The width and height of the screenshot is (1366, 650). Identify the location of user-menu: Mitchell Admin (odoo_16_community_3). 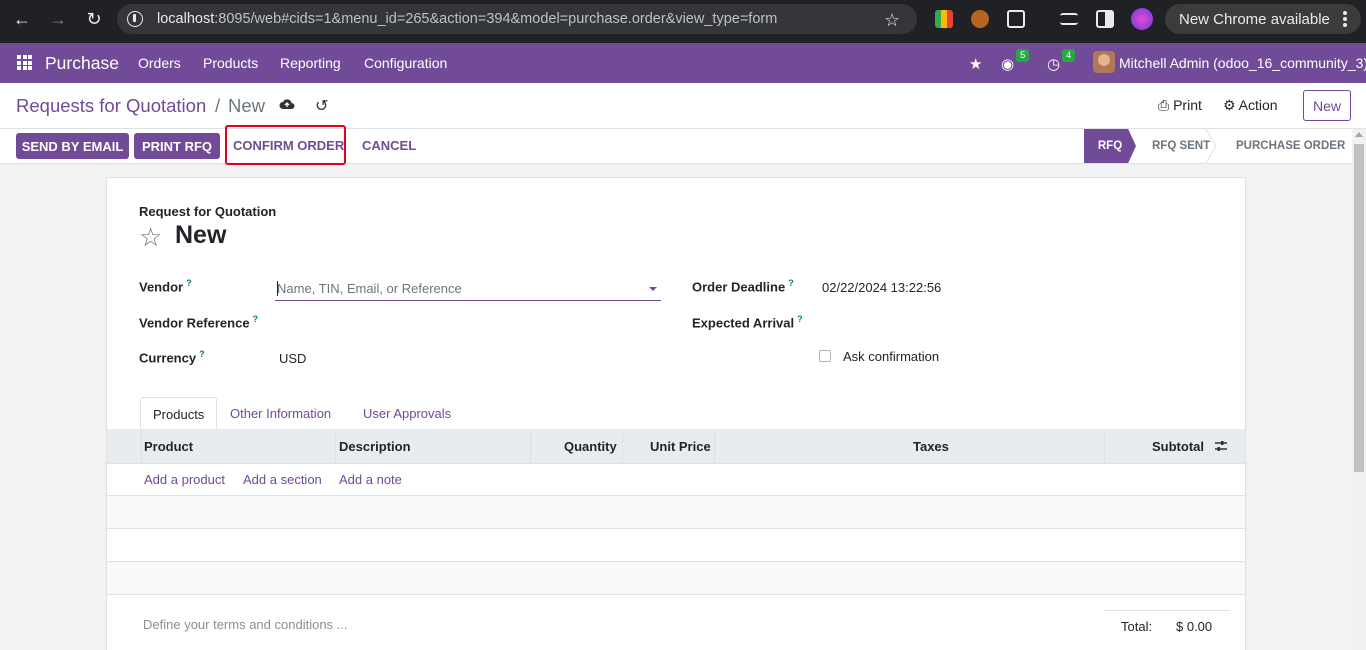
(1242, 63).